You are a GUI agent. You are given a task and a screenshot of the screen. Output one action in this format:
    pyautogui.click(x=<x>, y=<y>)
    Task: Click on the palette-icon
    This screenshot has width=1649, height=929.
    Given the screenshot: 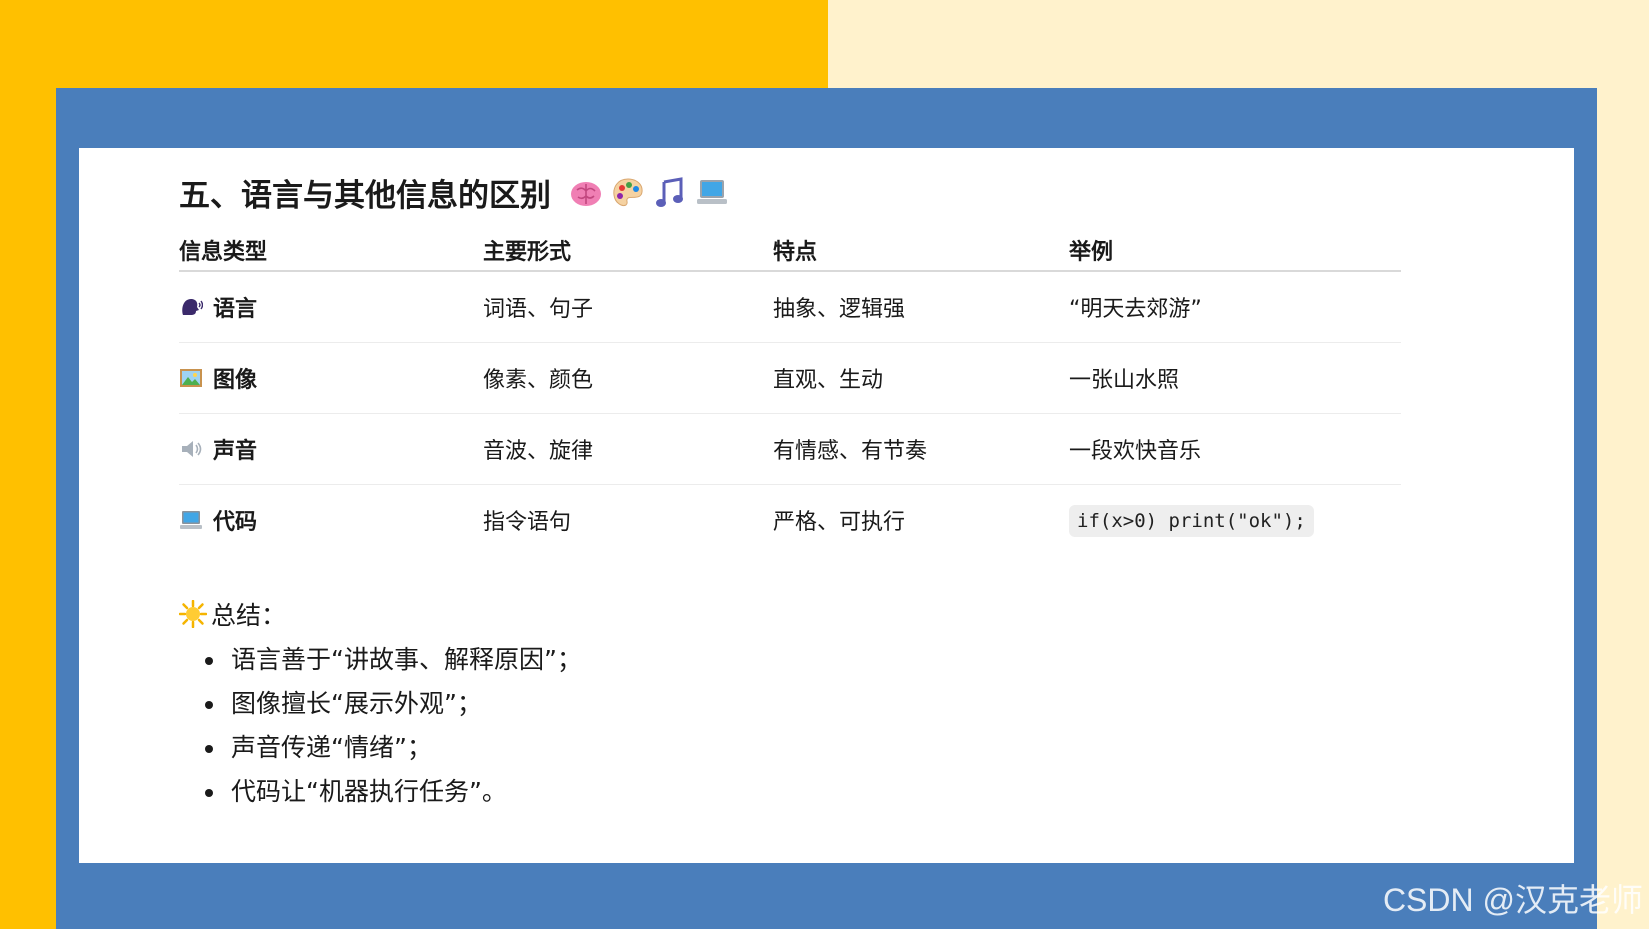 What is the action you would take?
    pyautogui.click(x=628, y=191)
    